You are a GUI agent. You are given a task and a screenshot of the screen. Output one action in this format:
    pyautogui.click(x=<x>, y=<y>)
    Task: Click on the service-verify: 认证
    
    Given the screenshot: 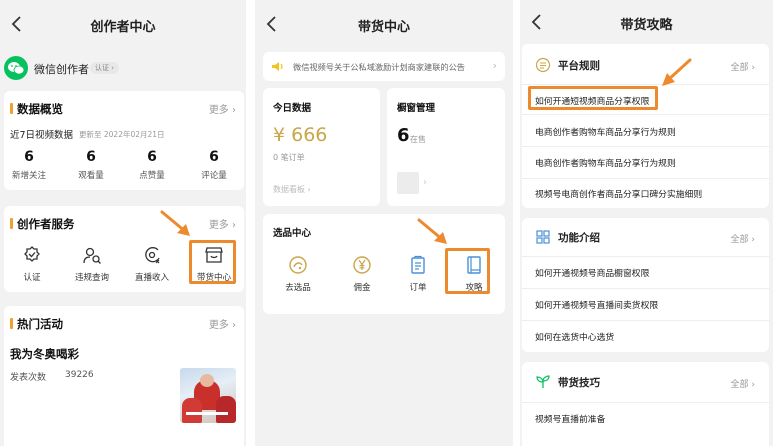 What is the action you would take?
    pyautogui.click(x=32, y=263)
    